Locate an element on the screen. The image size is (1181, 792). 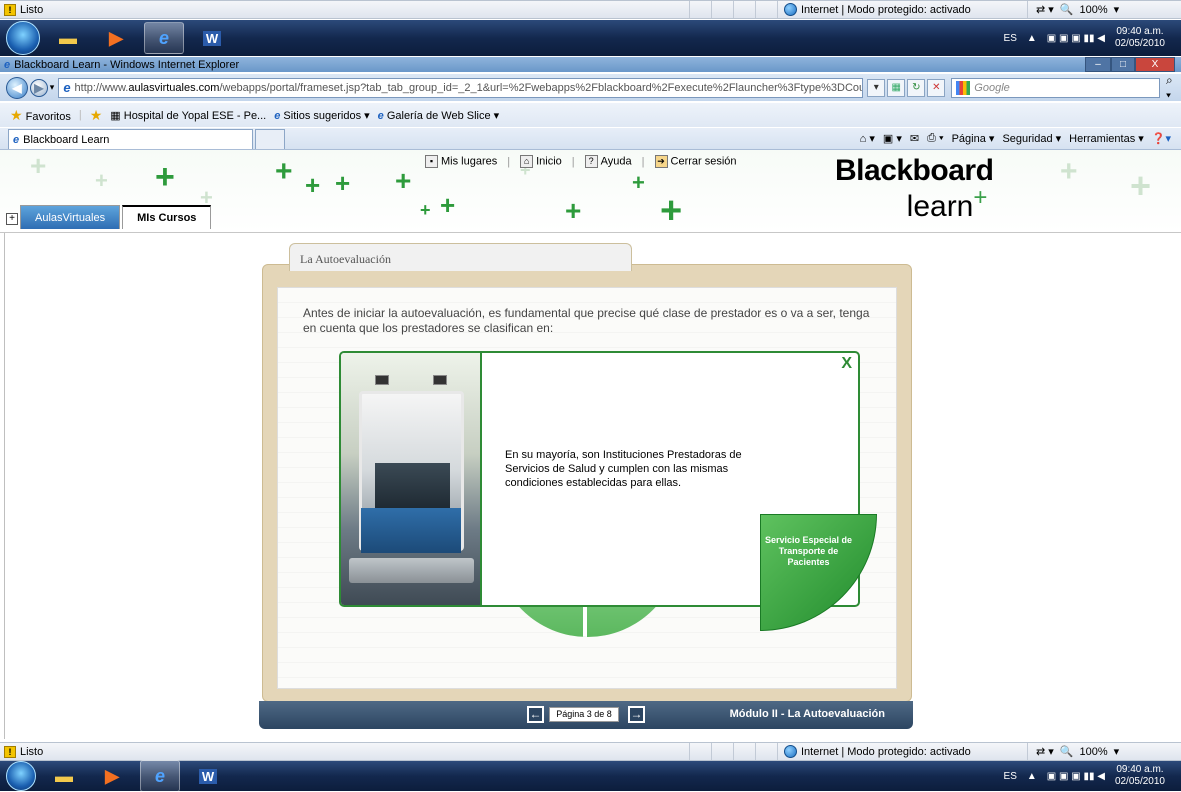
expand-icon: + is located at coordinates (12, 219).